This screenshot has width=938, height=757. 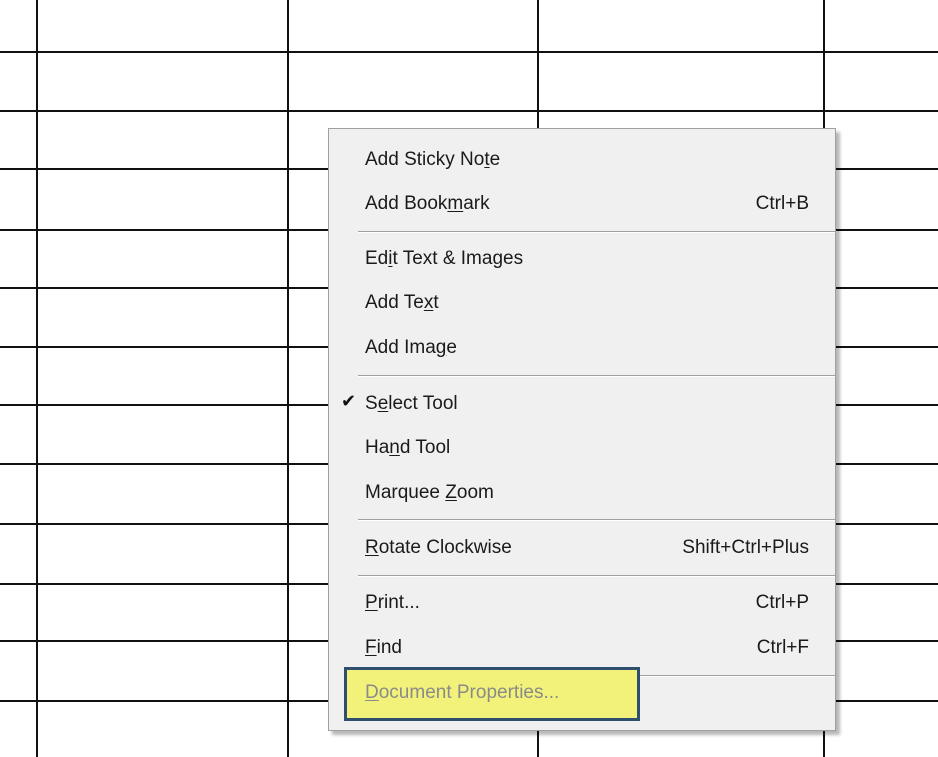 What do you see at coordinates (444, 258) in the screenshot?
I see `menu-item-label: Edit Text & Images` at bounding box center [444, 258].